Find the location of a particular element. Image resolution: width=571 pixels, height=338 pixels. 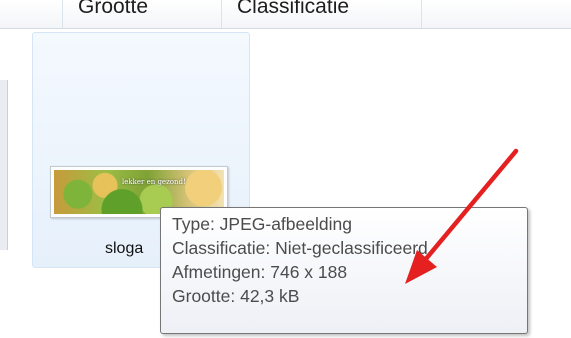

column-header-classification: Classificatie is located at coordinates (322, 14).